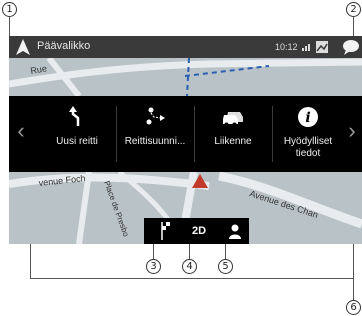 The width and height of the screenshot is (362, 316). Describe the element at coordinates (233, 119) in the screenshot. I see `traffic-car-icon` at that location.